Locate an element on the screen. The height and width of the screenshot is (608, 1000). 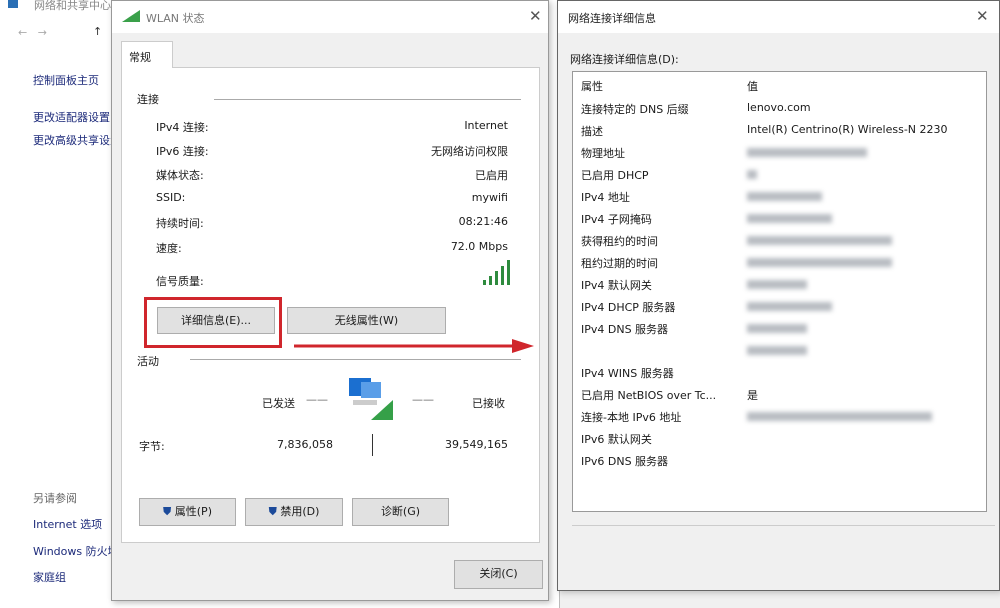
list-item: IPv4 地址 is located at coordinates (781, 197).